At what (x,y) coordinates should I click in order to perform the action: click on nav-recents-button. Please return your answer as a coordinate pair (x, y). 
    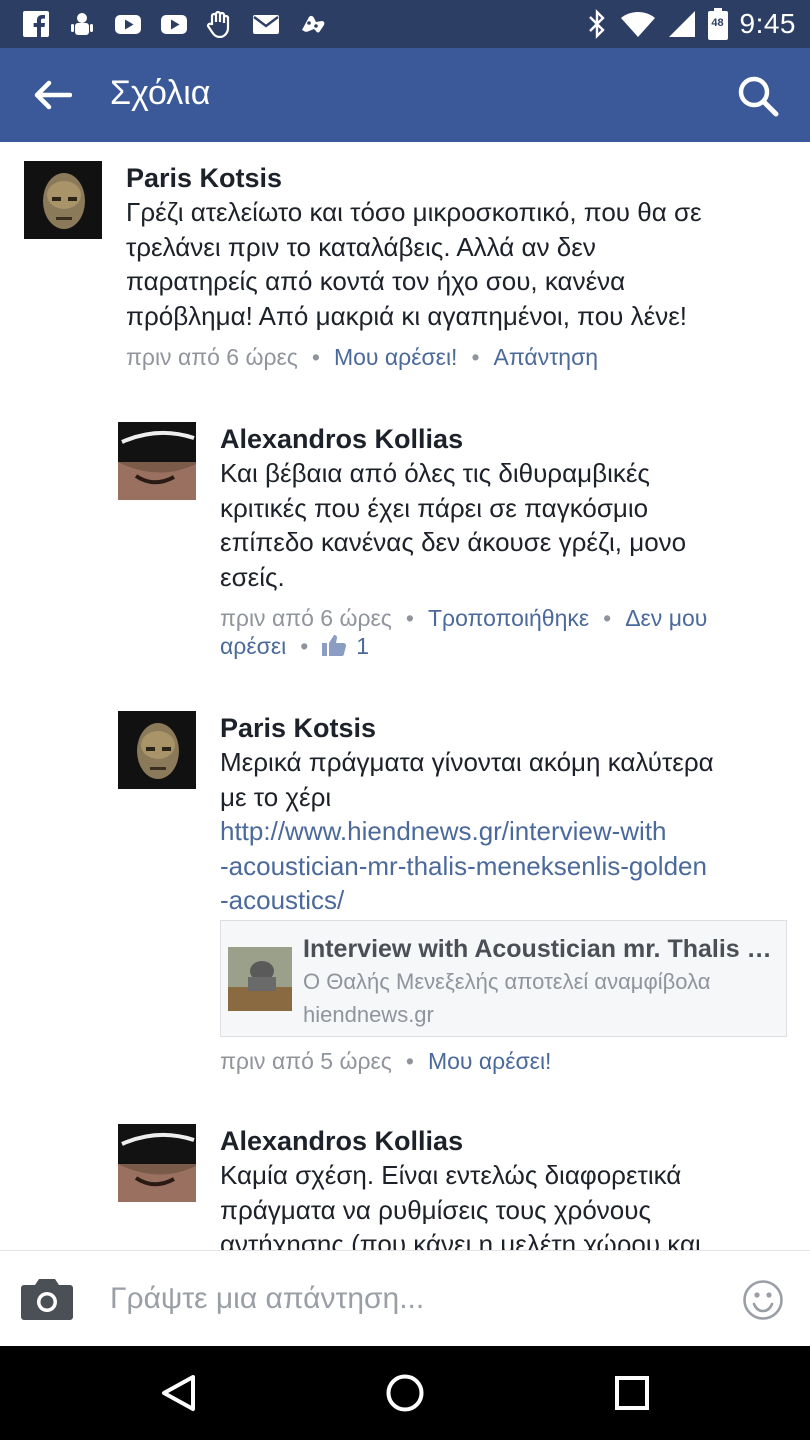
    Looking at the image, I should click on (632, 1393).